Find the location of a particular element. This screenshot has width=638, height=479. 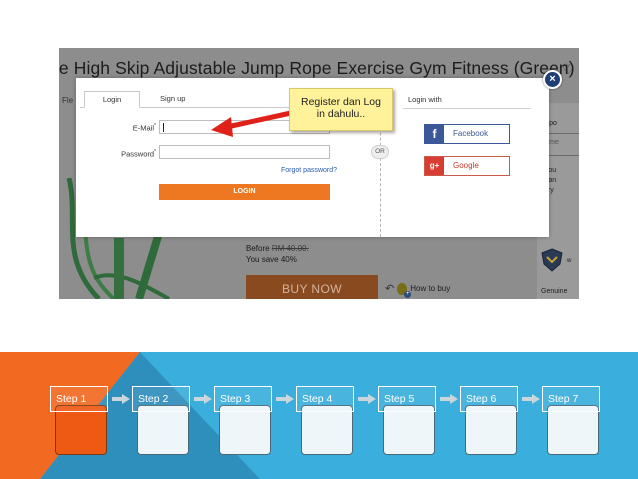

callout-note: Register dan Log in dahulu.. is located at coordinates (341, 109).